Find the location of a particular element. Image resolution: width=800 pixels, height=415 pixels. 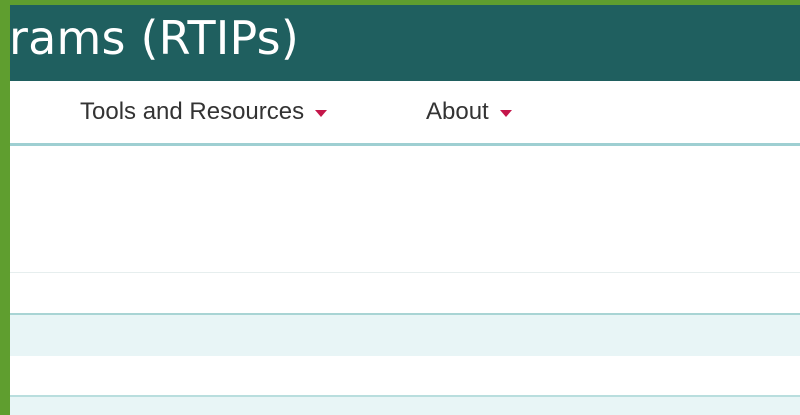

slide-frame-left is located at coordinates (5, 207).